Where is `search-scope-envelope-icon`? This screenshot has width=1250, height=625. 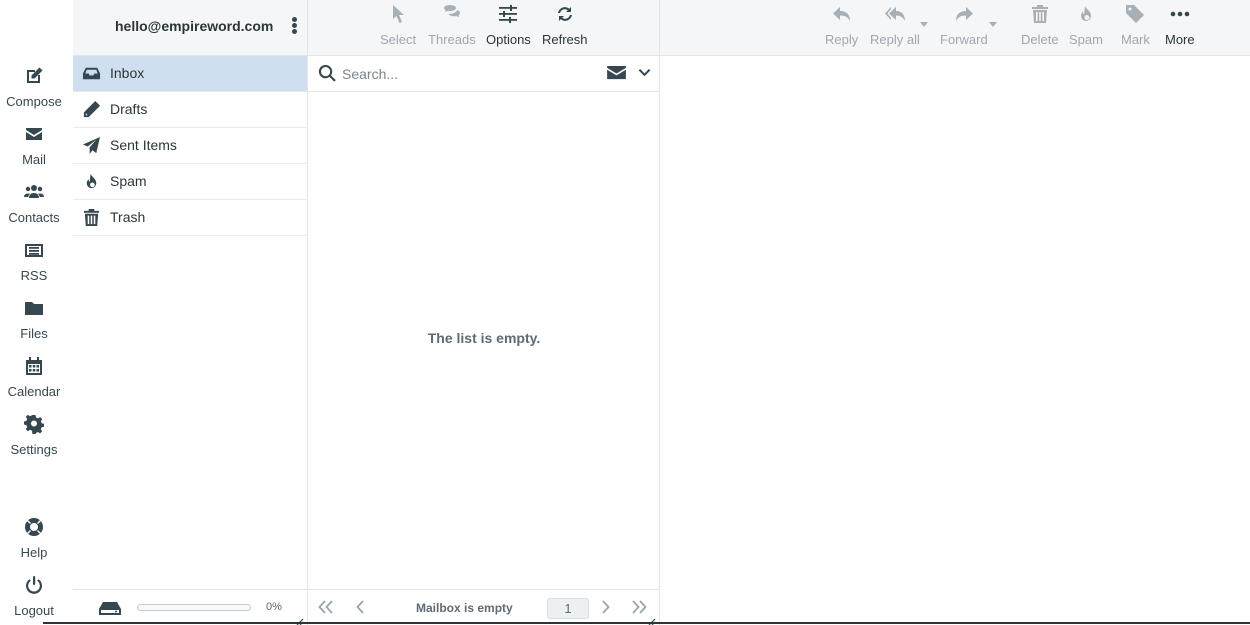
search-scope-envelope-icon is located at coordinates (617, 74).